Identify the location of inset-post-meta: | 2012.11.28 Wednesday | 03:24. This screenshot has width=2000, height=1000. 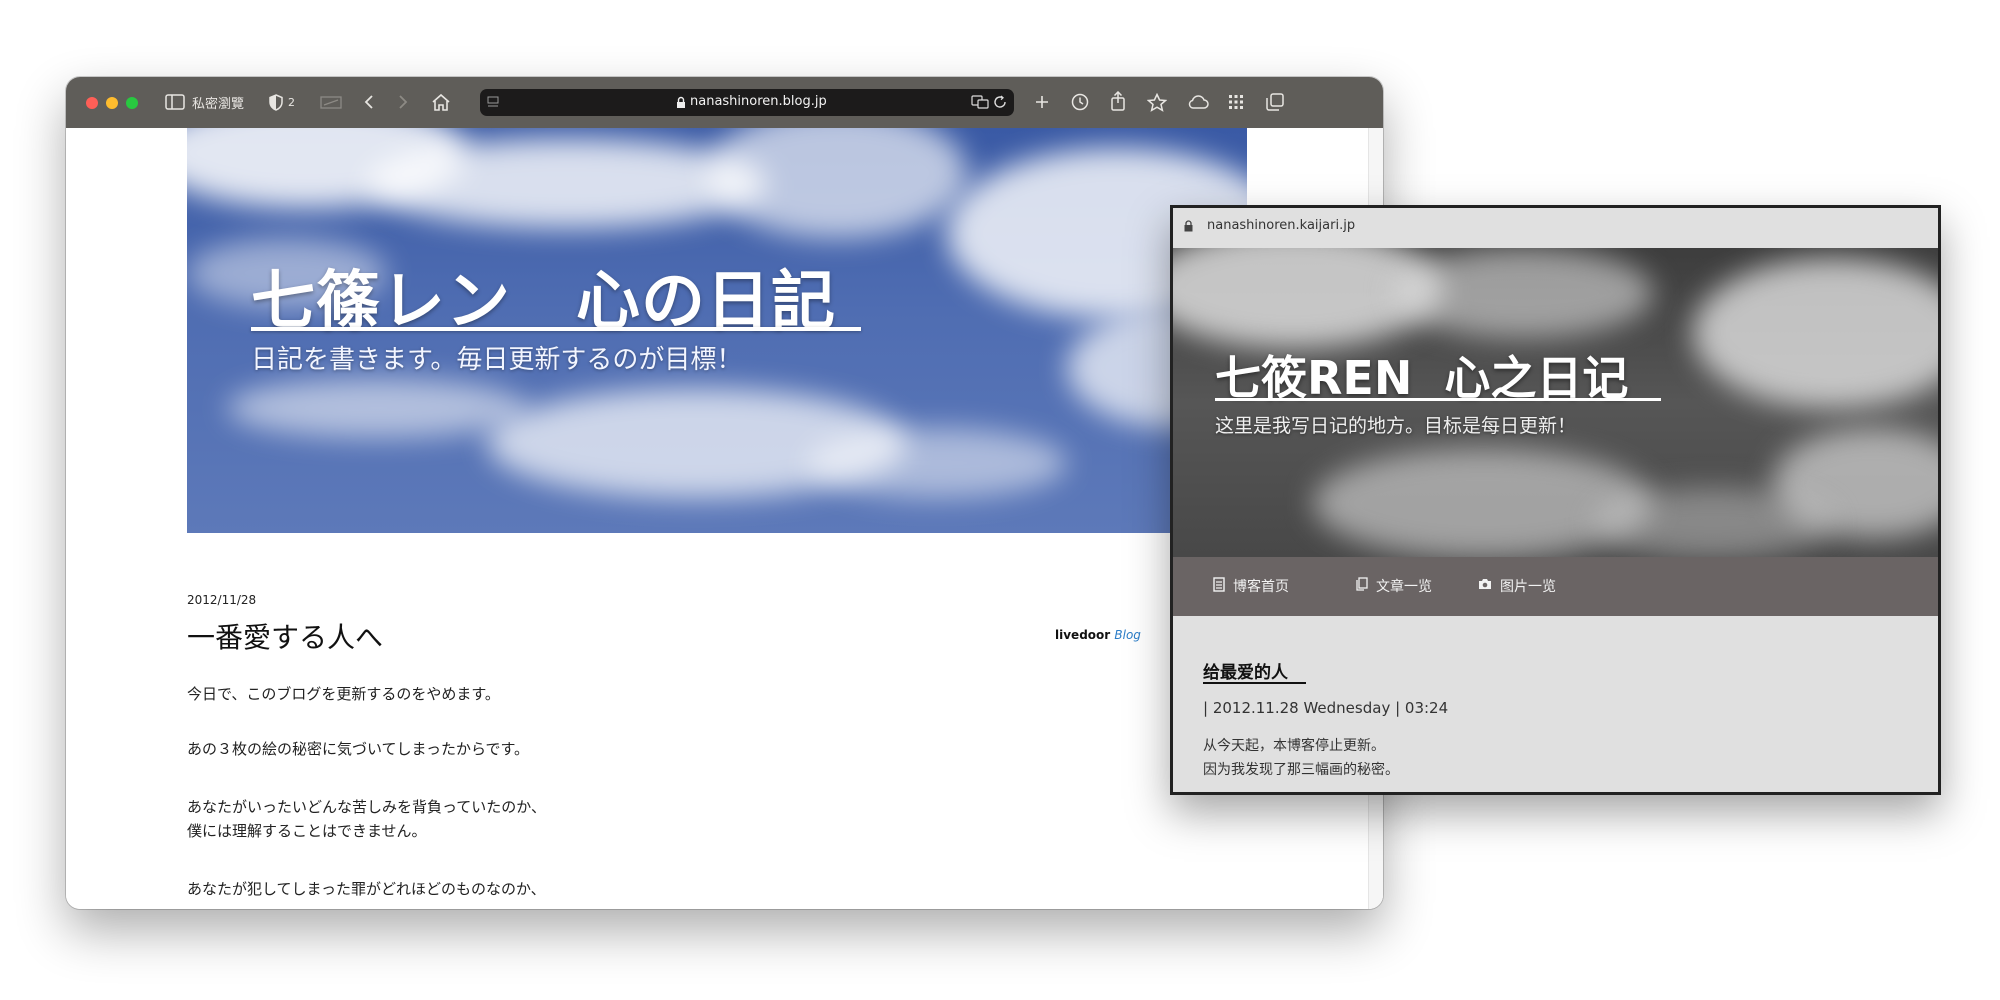
(1326, 708).